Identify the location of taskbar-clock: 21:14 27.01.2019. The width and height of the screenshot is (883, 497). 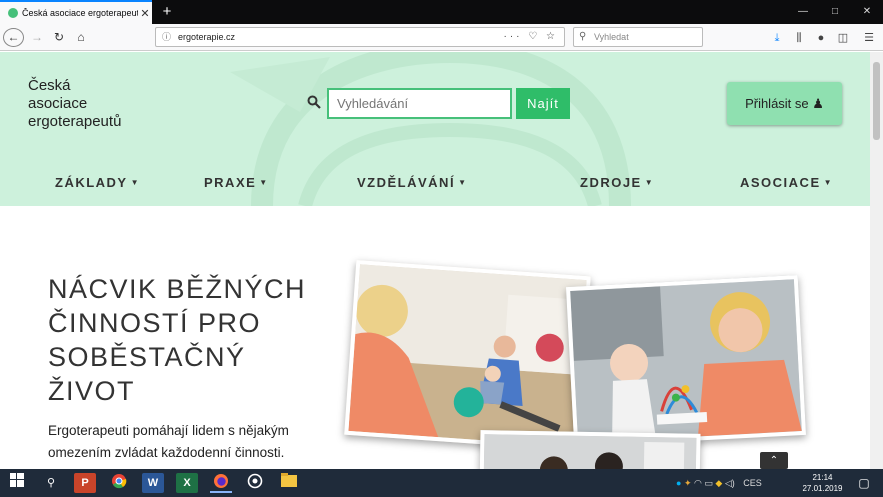
(822, 483).